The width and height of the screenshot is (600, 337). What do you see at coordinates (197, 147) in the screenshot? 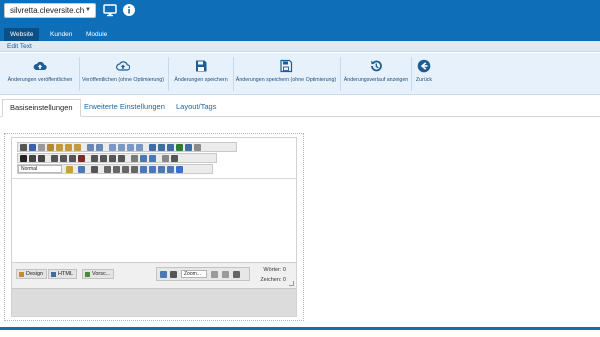
I see `spellcheck-icon` at bounding box center [197, 147].